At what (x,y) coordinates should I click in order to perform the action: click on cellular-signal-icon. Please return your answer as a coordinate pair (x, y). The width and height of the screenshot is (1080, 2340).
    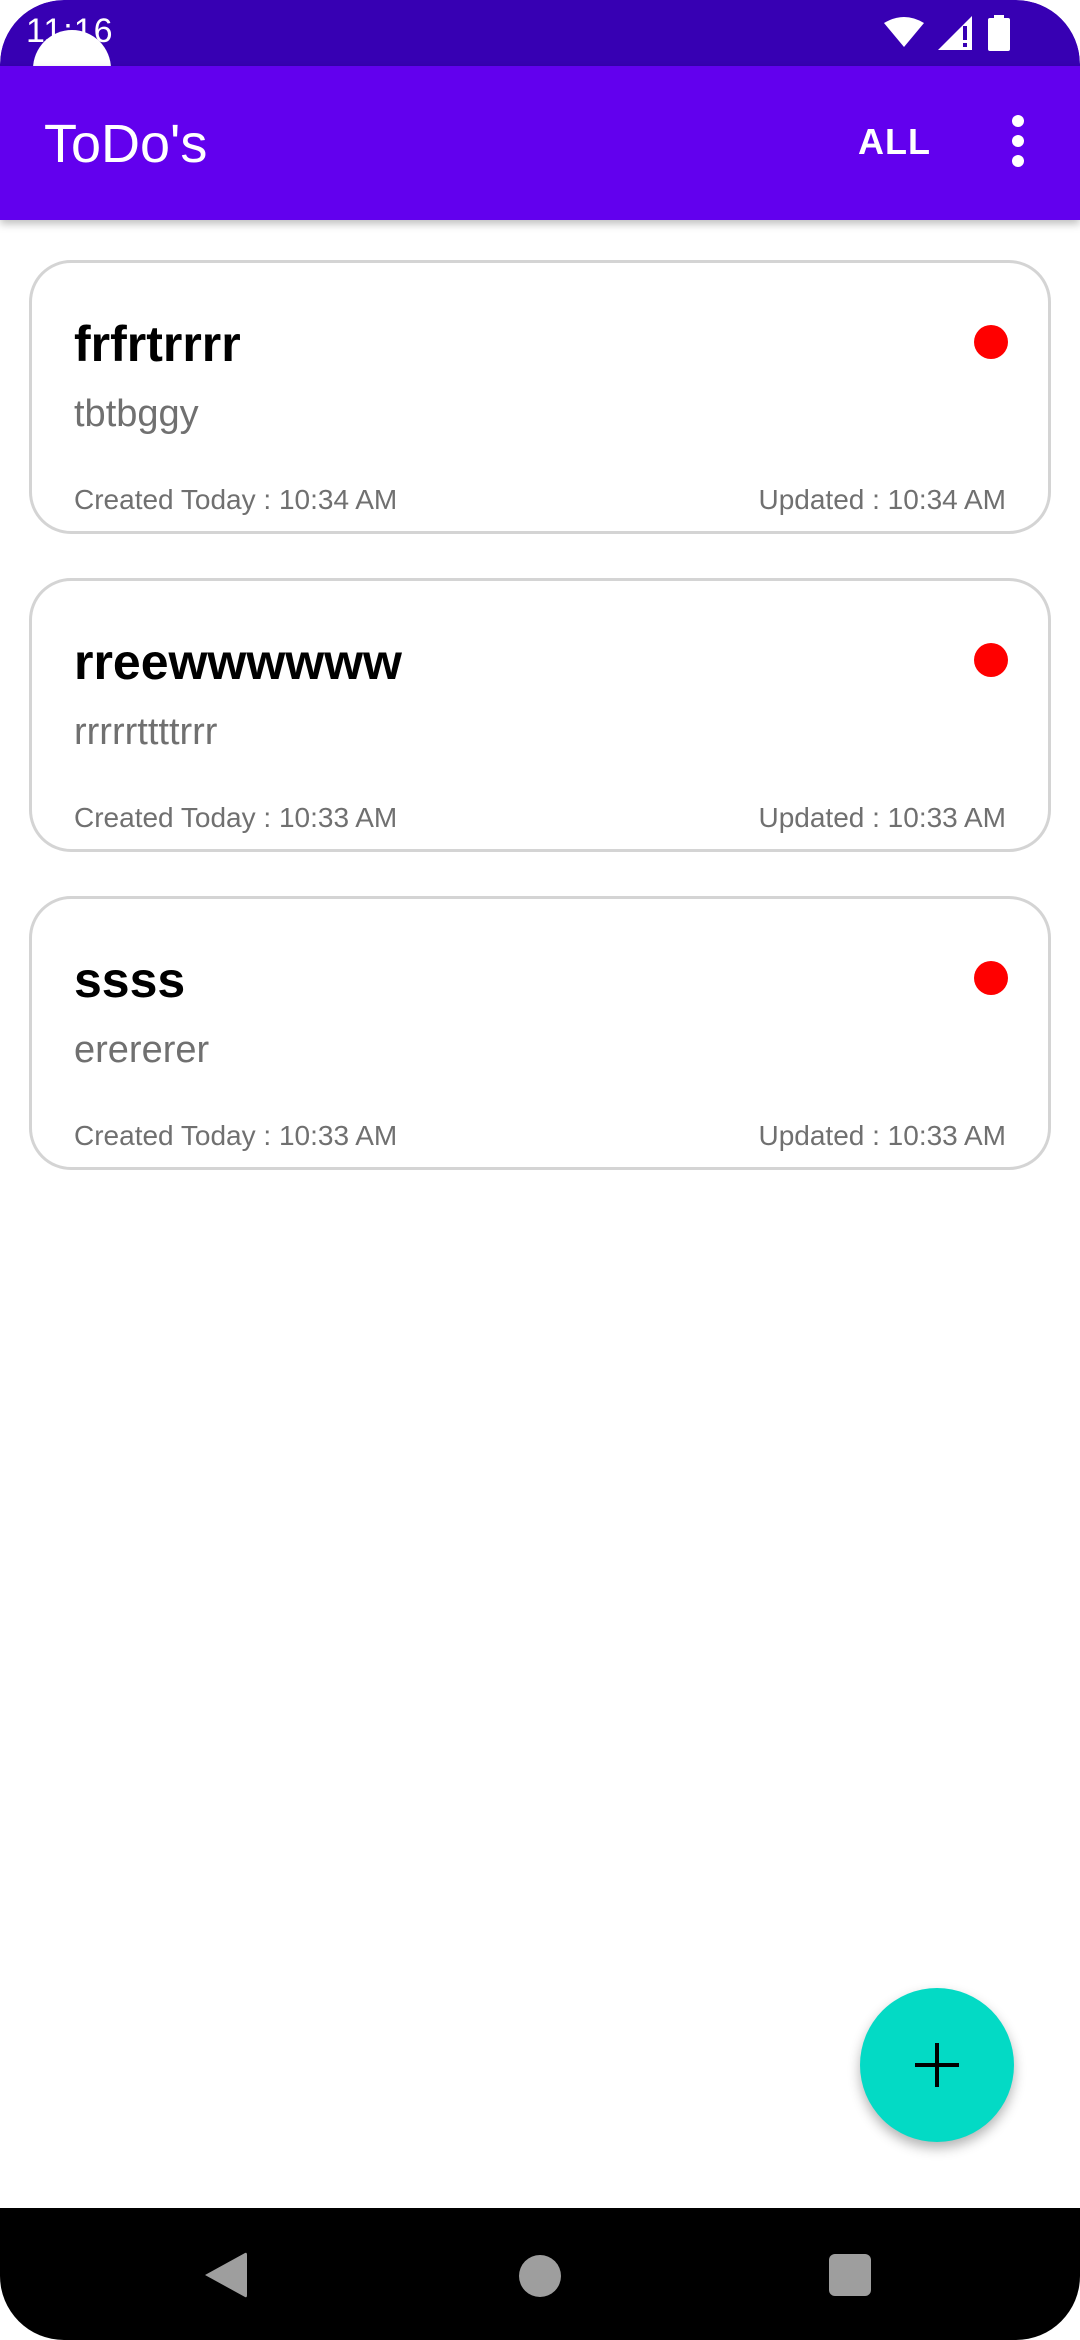
    Looking at the image, I should click on (955, 33).